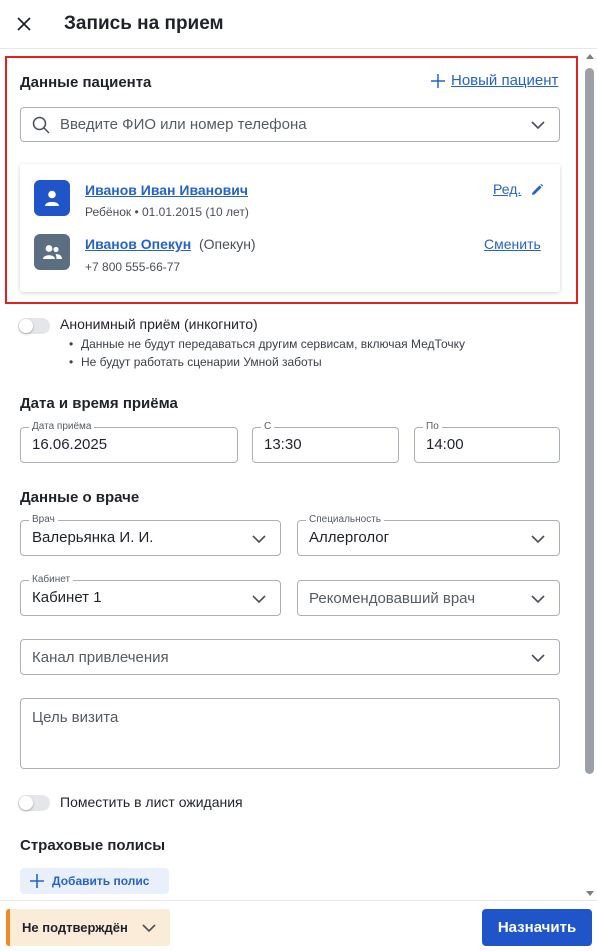 The width and height of the screenshot is (597, 951). Describe the element at coordinates (52, 252) in the screenshot. I see `guardian-avatar-icon` at that location.